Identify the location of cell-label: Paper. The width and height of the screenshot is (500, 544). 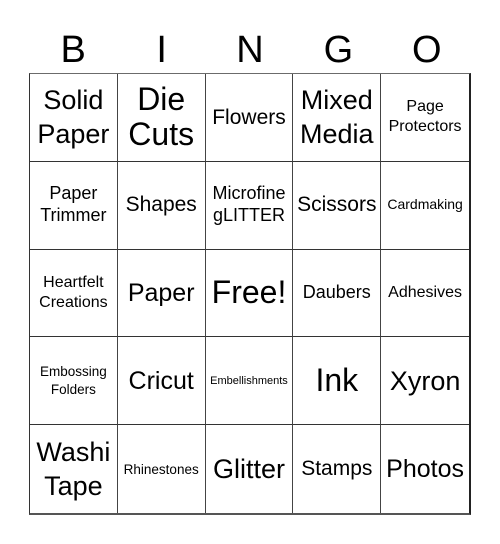
(161, 292).